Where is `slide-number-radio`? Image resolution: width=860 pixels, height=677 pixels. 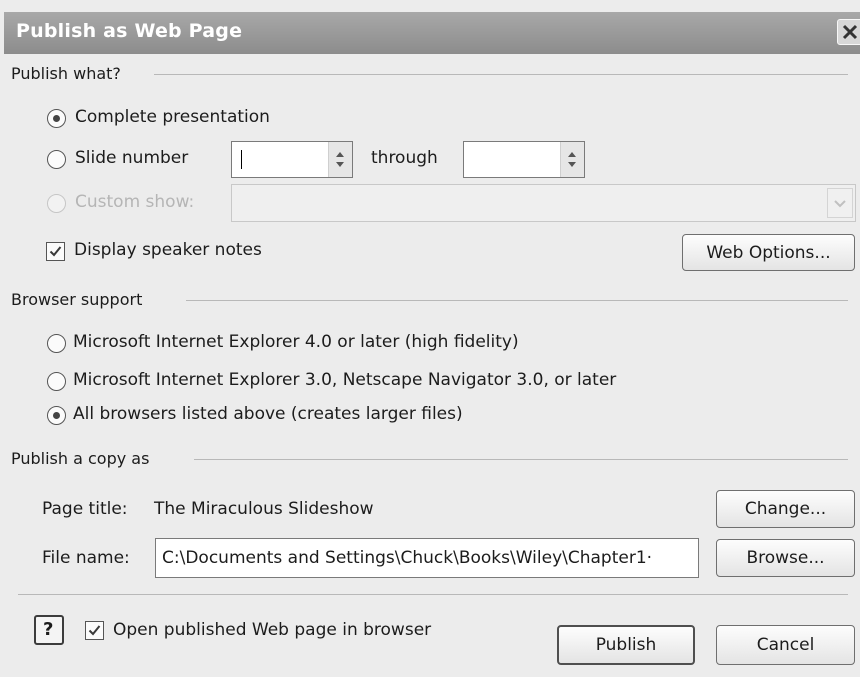
slide-number-radio is located at coordinates (56, 159).